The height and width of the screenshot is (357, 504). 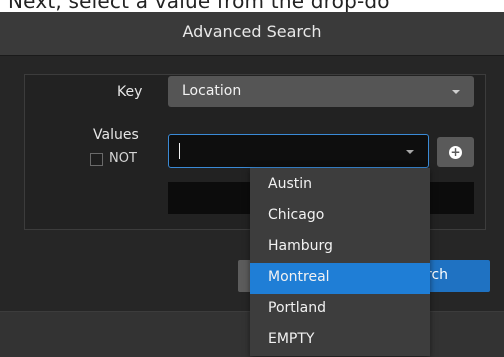 I want to click on dialog-title: Advanced Search, so click(x=252, y=31).